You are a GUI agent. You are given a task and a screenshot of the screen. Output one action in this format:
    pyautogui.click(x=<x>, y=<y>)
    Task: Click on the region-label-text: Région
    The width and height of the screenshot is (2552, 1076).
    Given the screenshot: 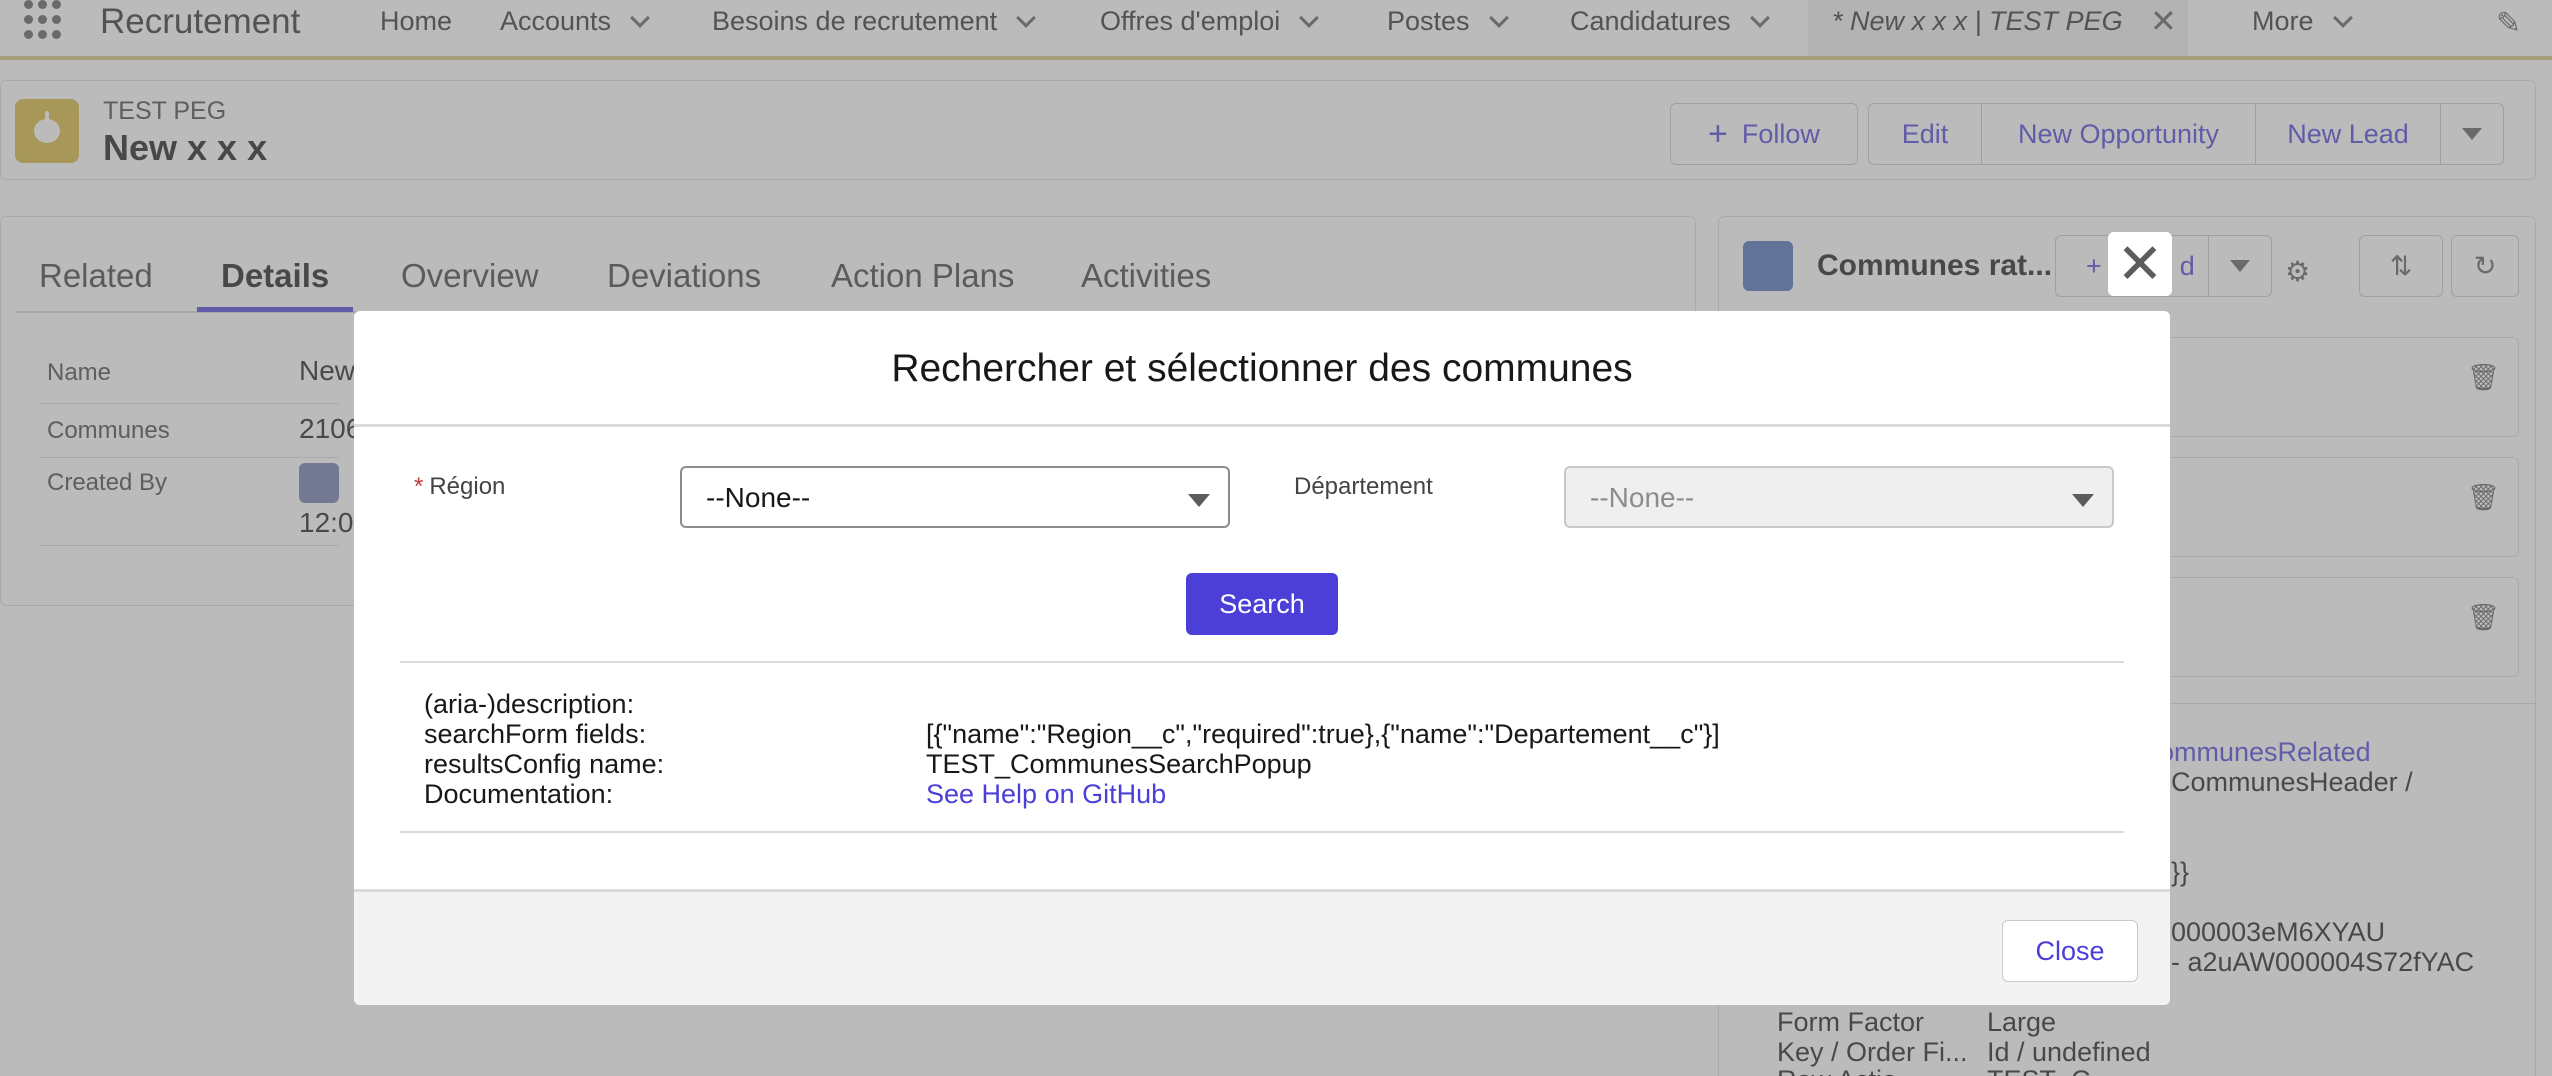 What is the action you would take?
    pyautogui.click(x=467, y=486)
    